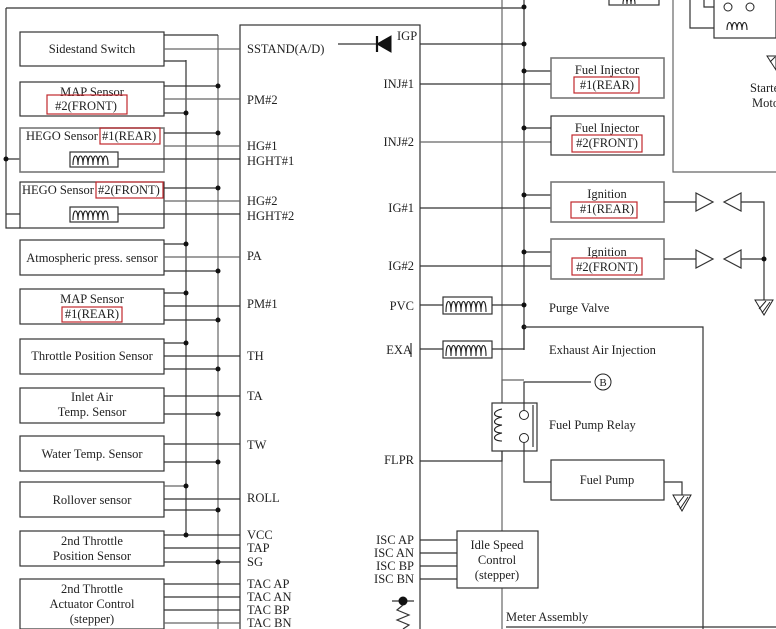  I want to click on pin-tw: TW, so click(257, 445).